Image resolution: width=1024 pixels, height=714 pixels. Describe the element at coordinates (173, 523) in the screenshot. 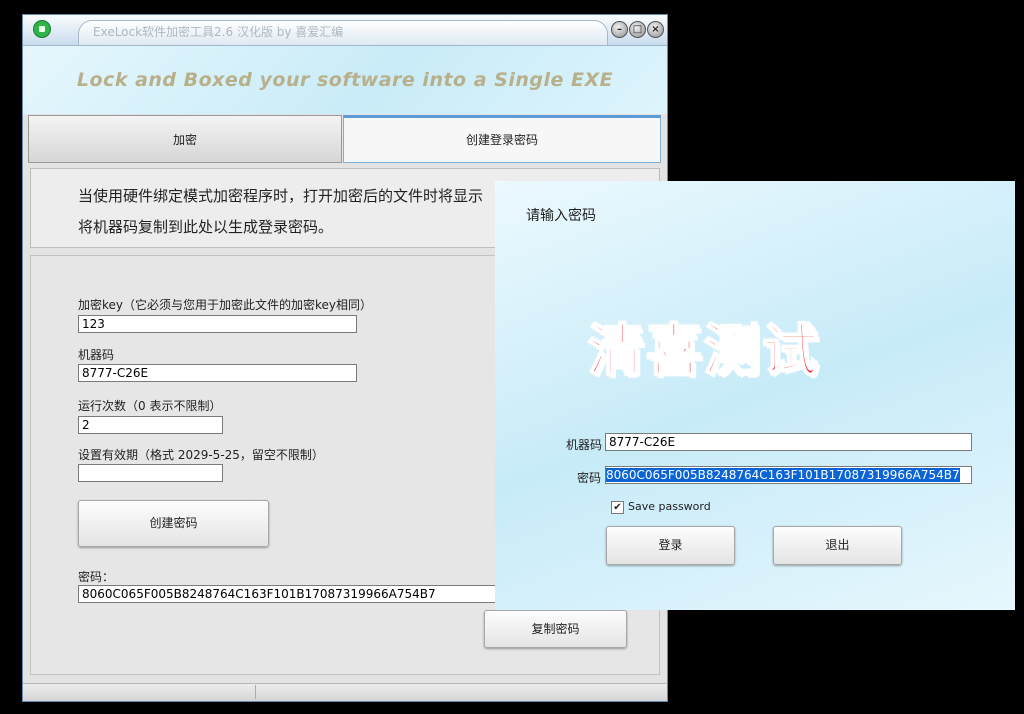

I see `create-password-button: 创建密码` at that location.